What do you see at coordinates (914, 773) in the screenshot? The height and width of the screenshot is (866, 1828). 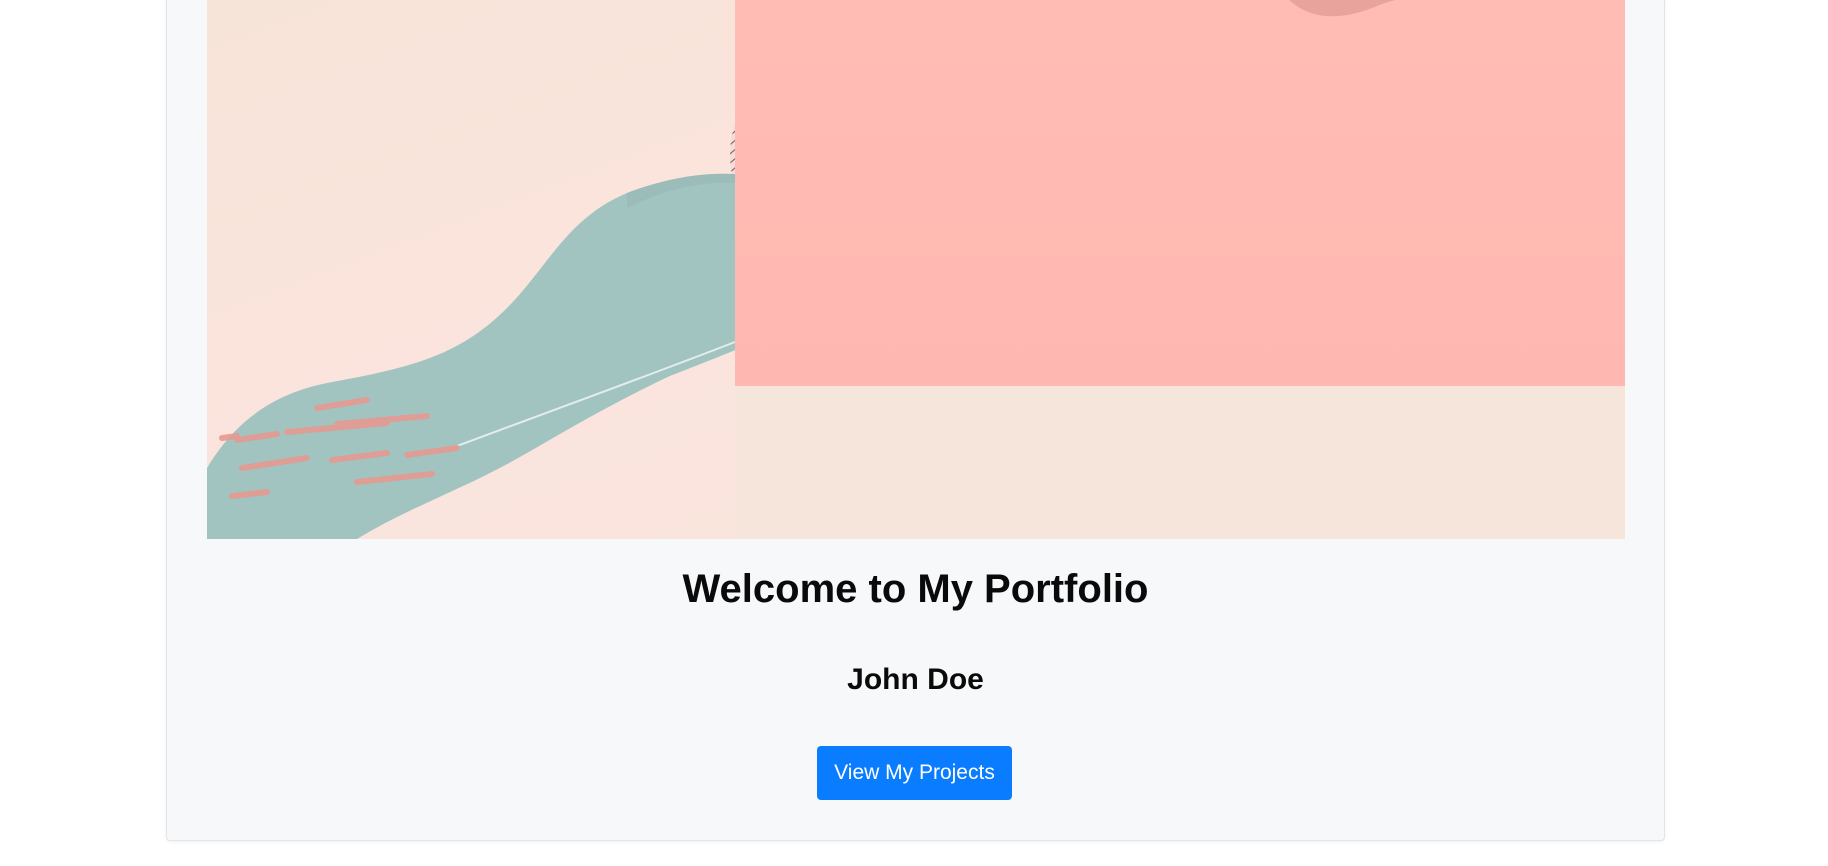 I see `view-projects-button: View My Projects` at bounding box center [914, 773].